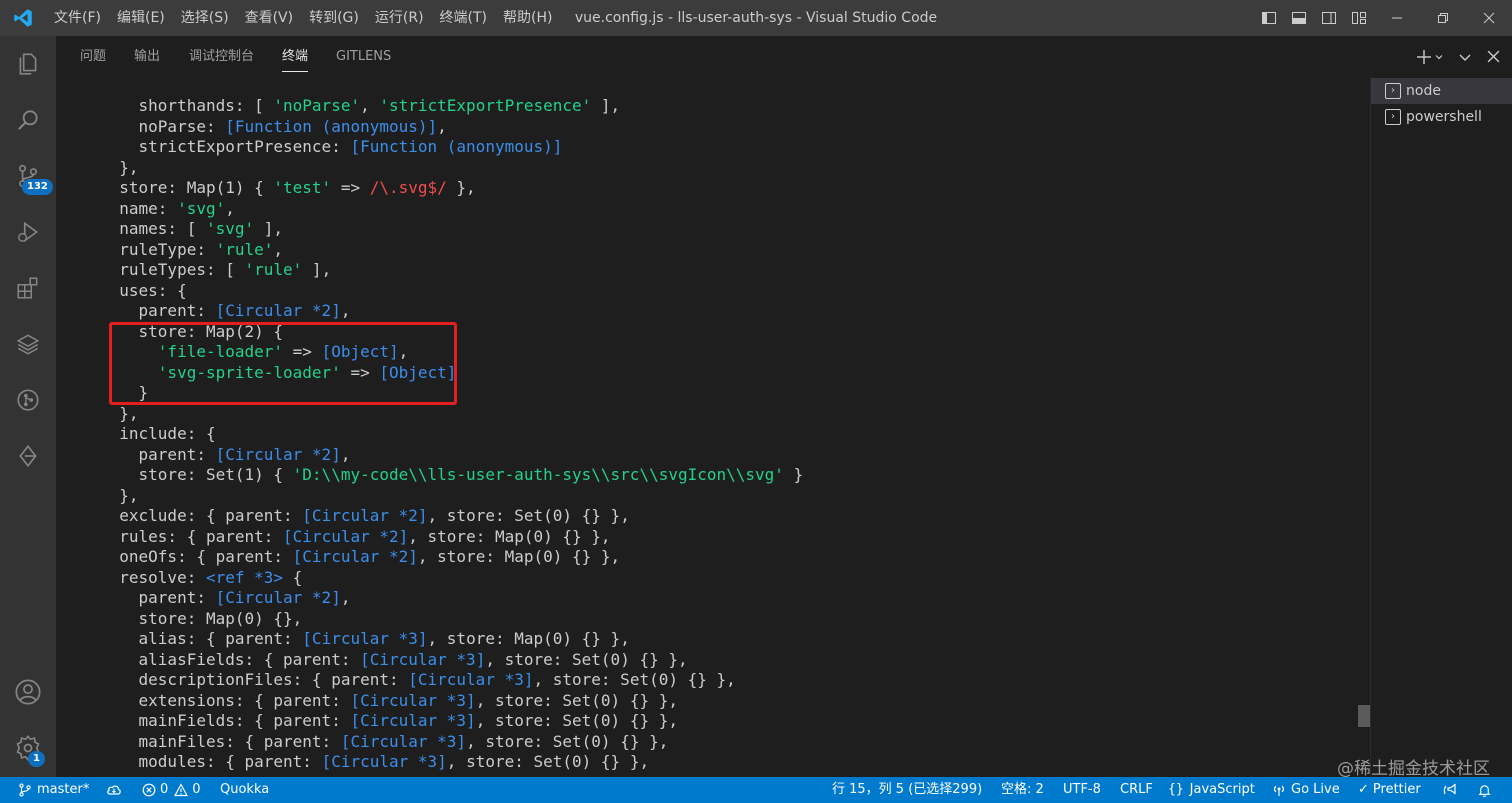  Describe the element at coordinates (192, 228) in the screenshot. I see `terminal-line: names: [ 'svg' ],` at that location.